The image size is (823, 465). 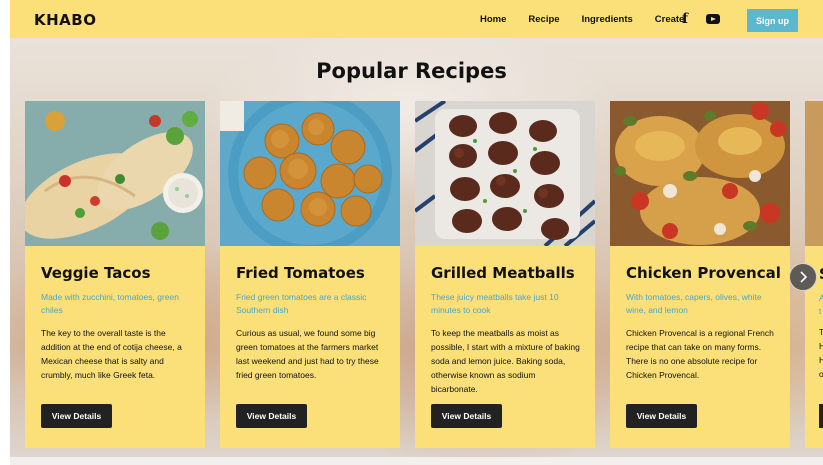 What do you see at coordinates (300, 273) in the screenshot?
I see `card-title: Fried Tomatoes` at bounding box center [300, 273].